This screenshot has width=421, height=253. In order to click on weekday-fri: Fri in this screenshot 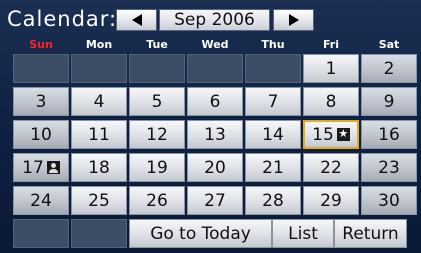, I will do `click(330, 44)`.